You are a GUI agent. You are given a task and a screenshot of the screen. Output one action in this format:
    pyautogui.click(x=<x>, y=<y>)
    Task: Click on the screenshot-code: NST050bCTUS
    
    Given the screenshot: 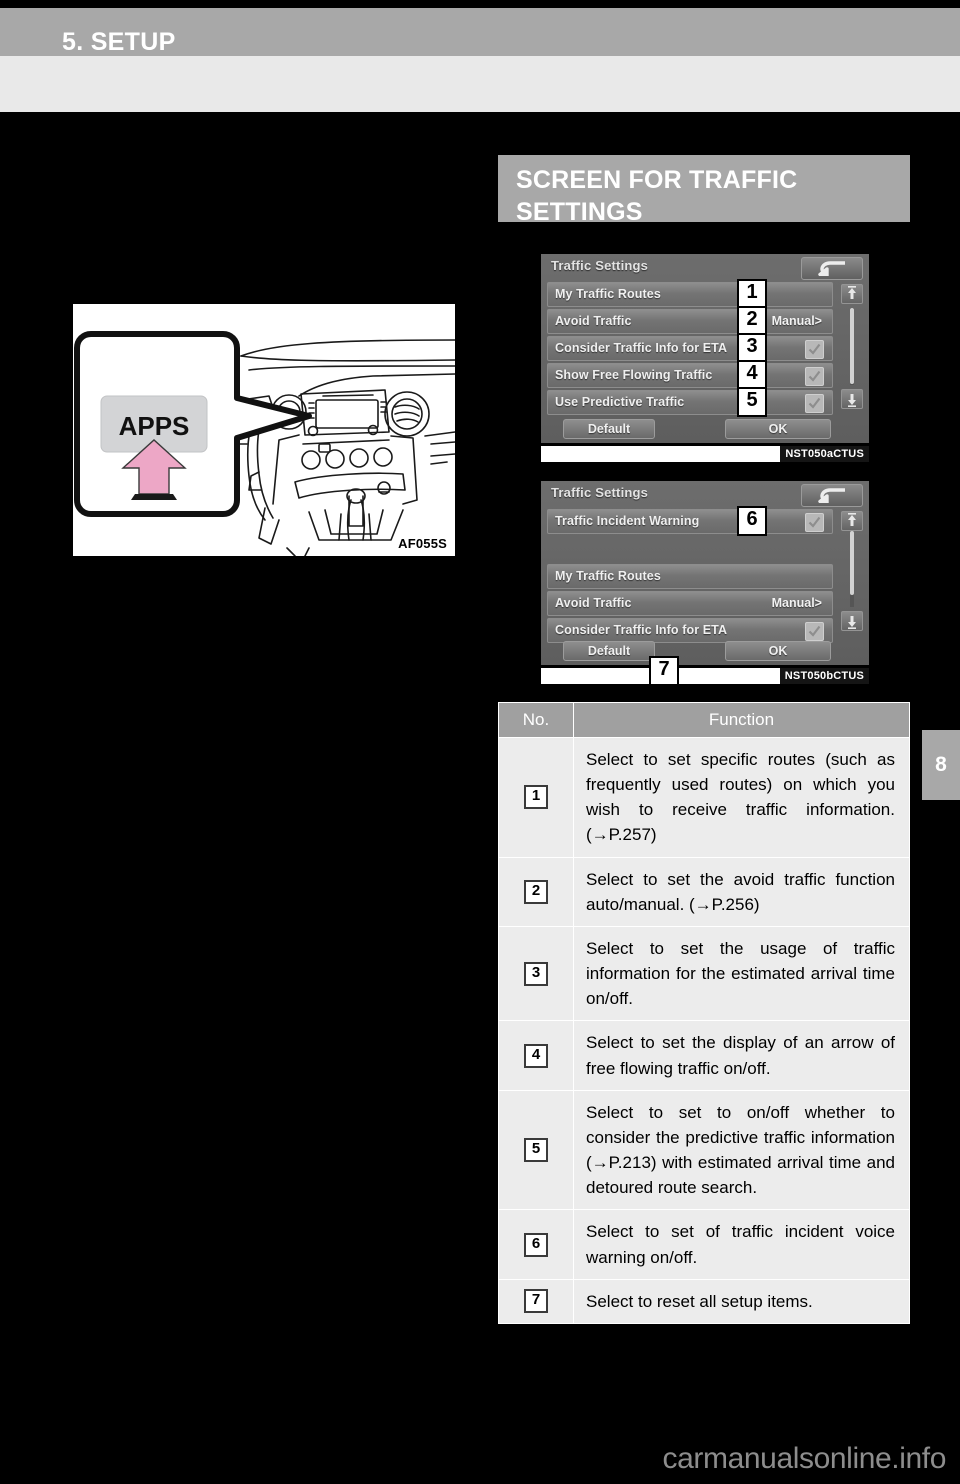 What is the action you would take?
    pyautogui.click(x=824, y=676)
    